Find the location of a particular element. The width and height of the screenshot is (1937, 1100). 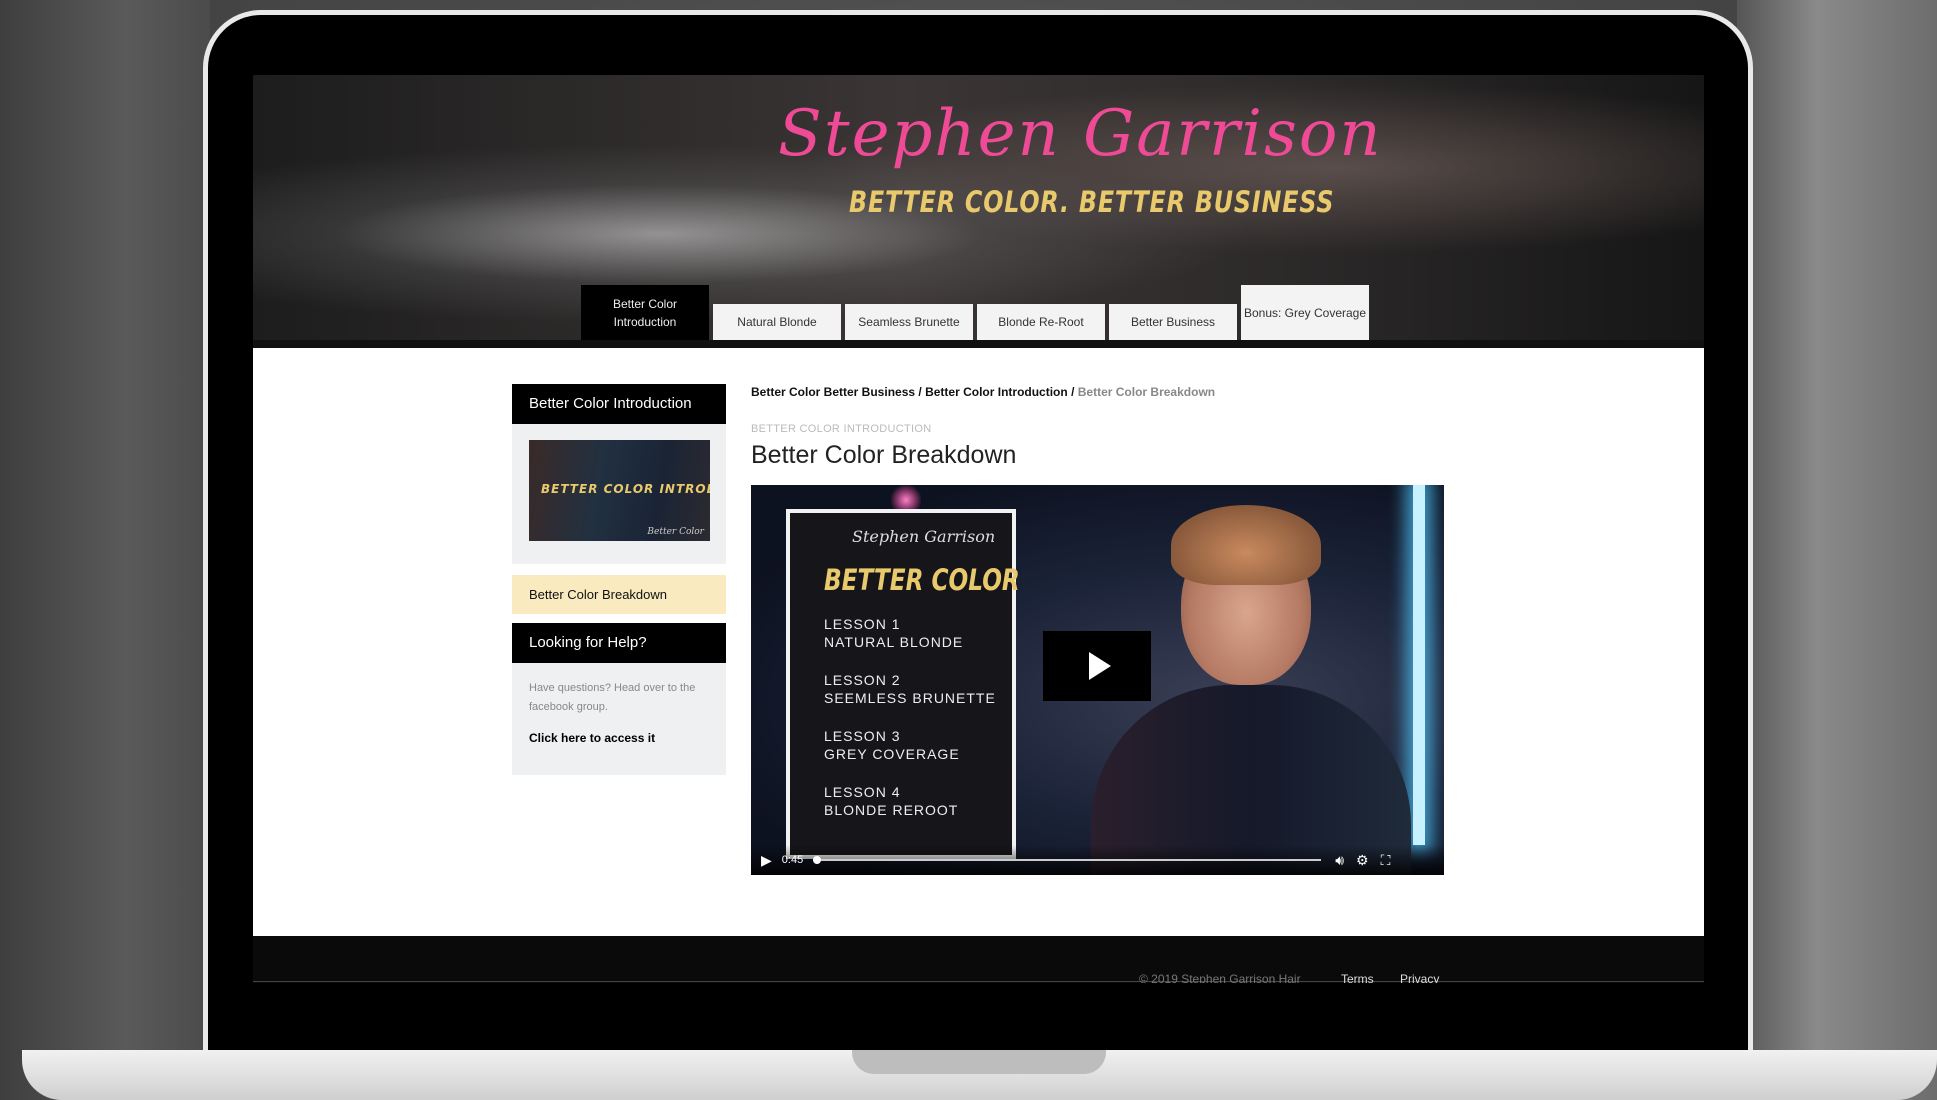

card-lesson: LESSON 1 NATURAL BLONDE is located at coordinates (893, 633).